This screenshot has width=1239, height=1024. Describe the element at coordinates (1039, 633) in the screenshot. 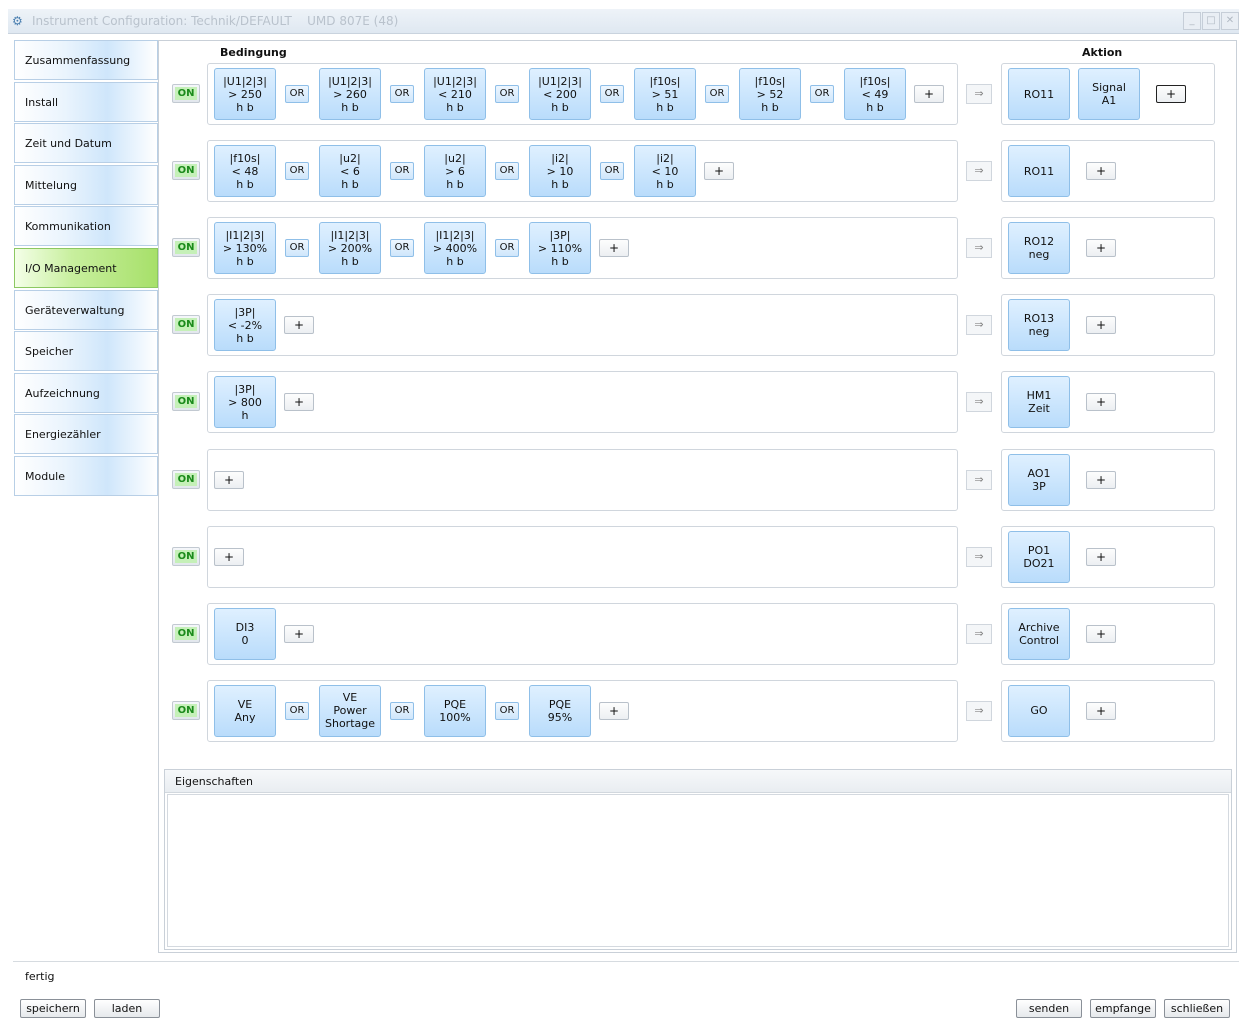

I see `action-tile: Archive Control` at that location.